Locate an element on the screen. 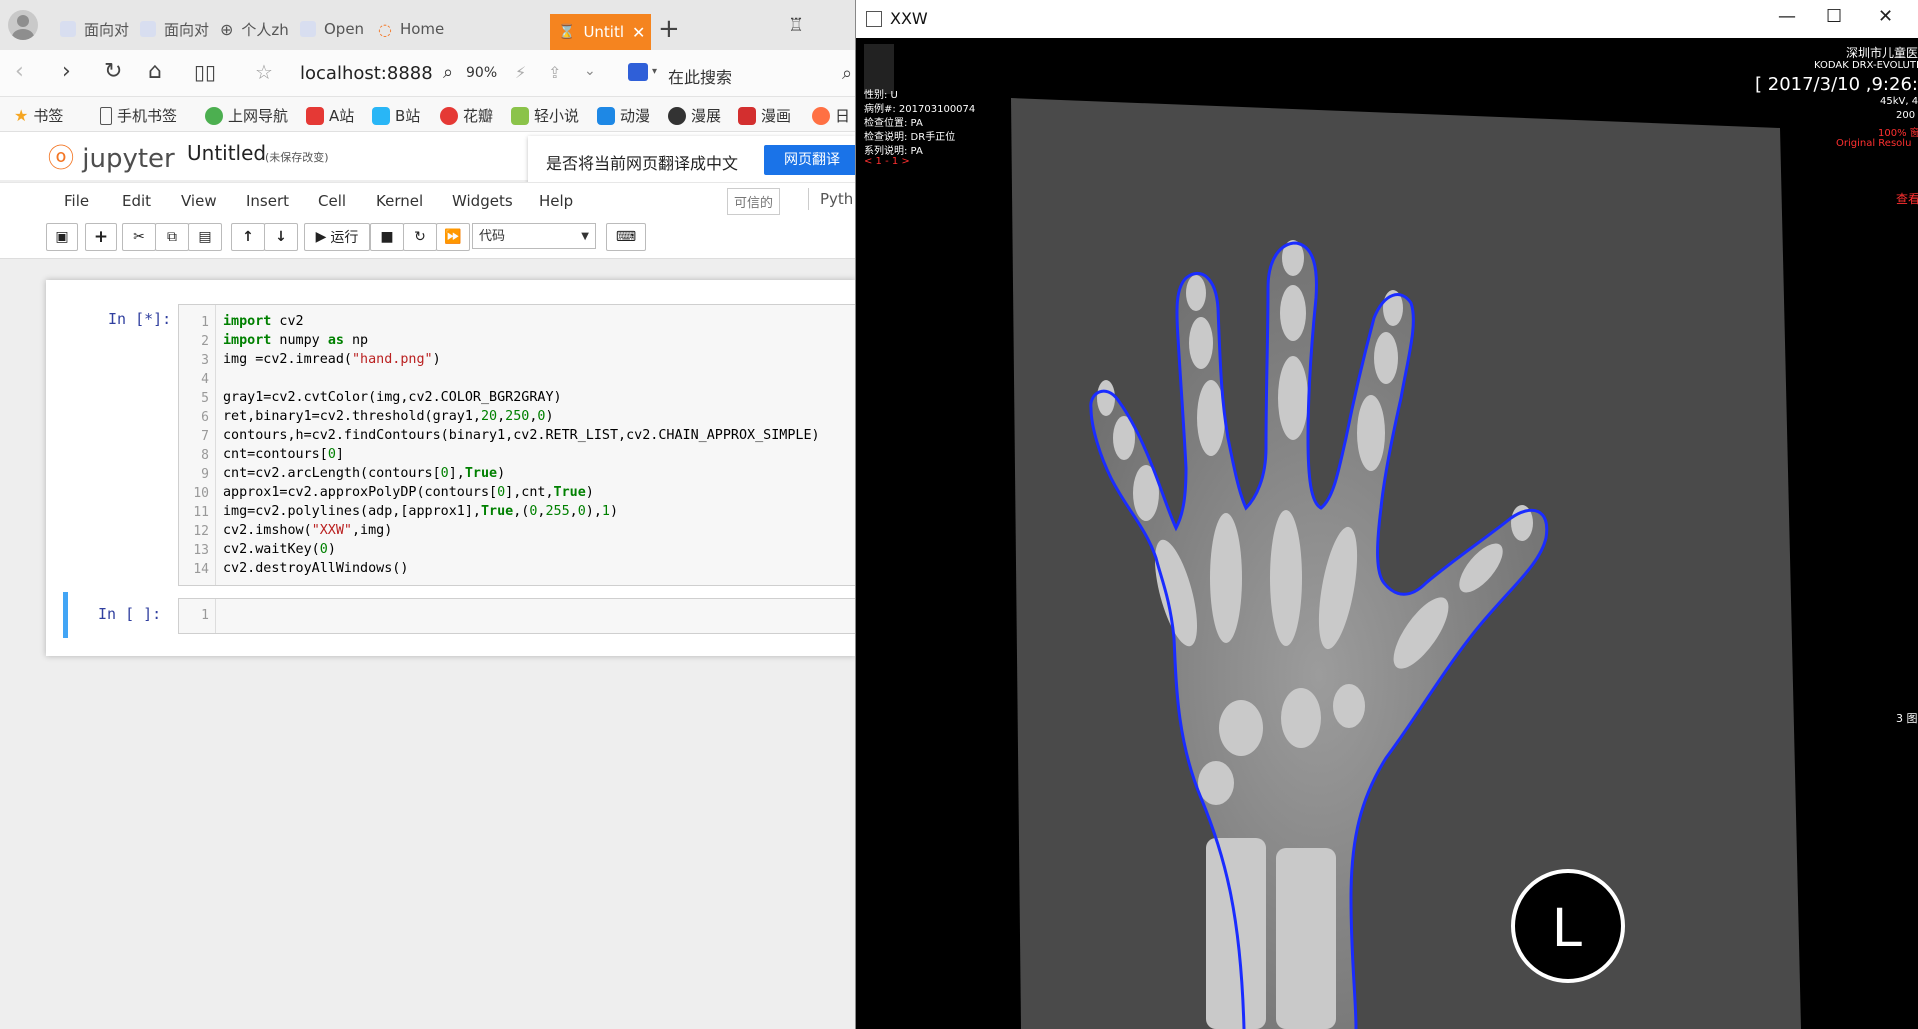 The image size is (1918, 1029). menu-widgets: Widgets is located at coordinates (482, 201).